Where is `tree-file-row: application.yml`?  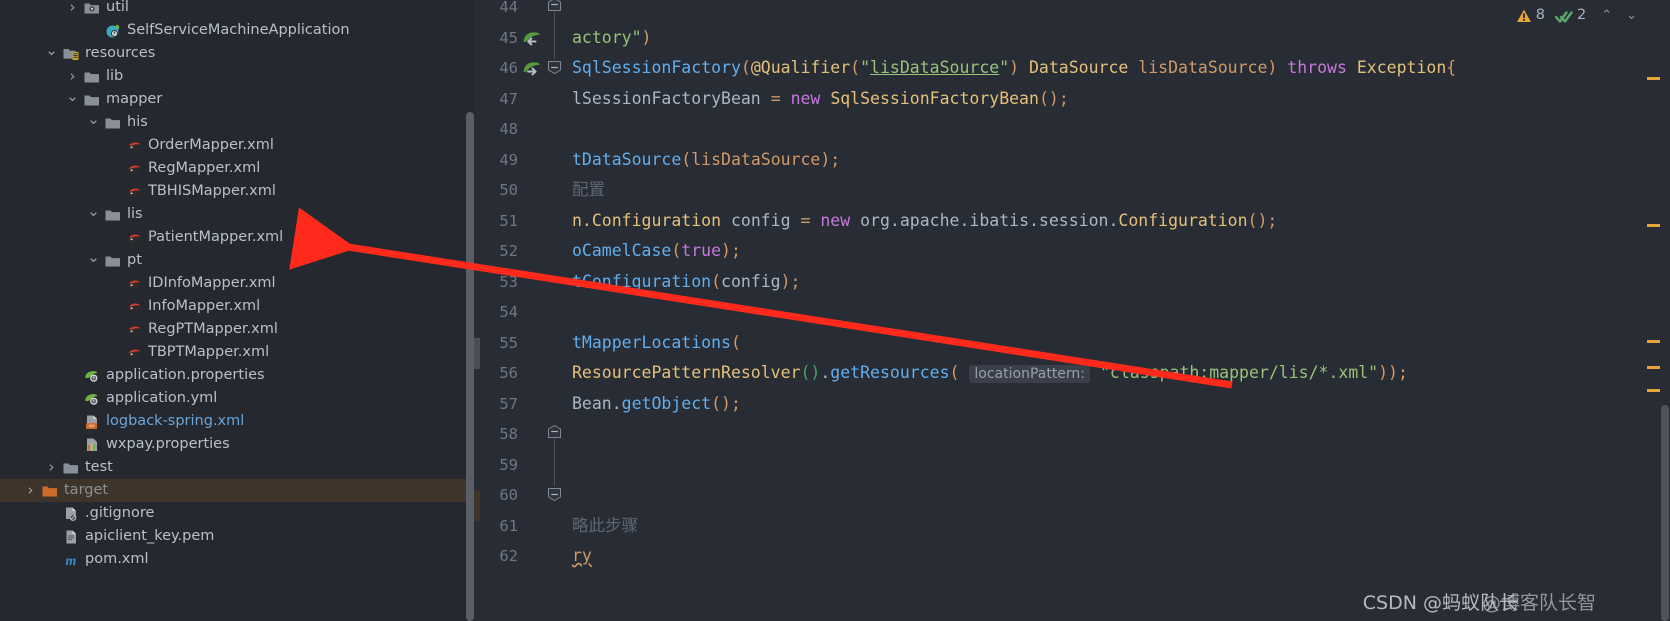 tree-file-row: application.yml is located at coordinates (233, 398).